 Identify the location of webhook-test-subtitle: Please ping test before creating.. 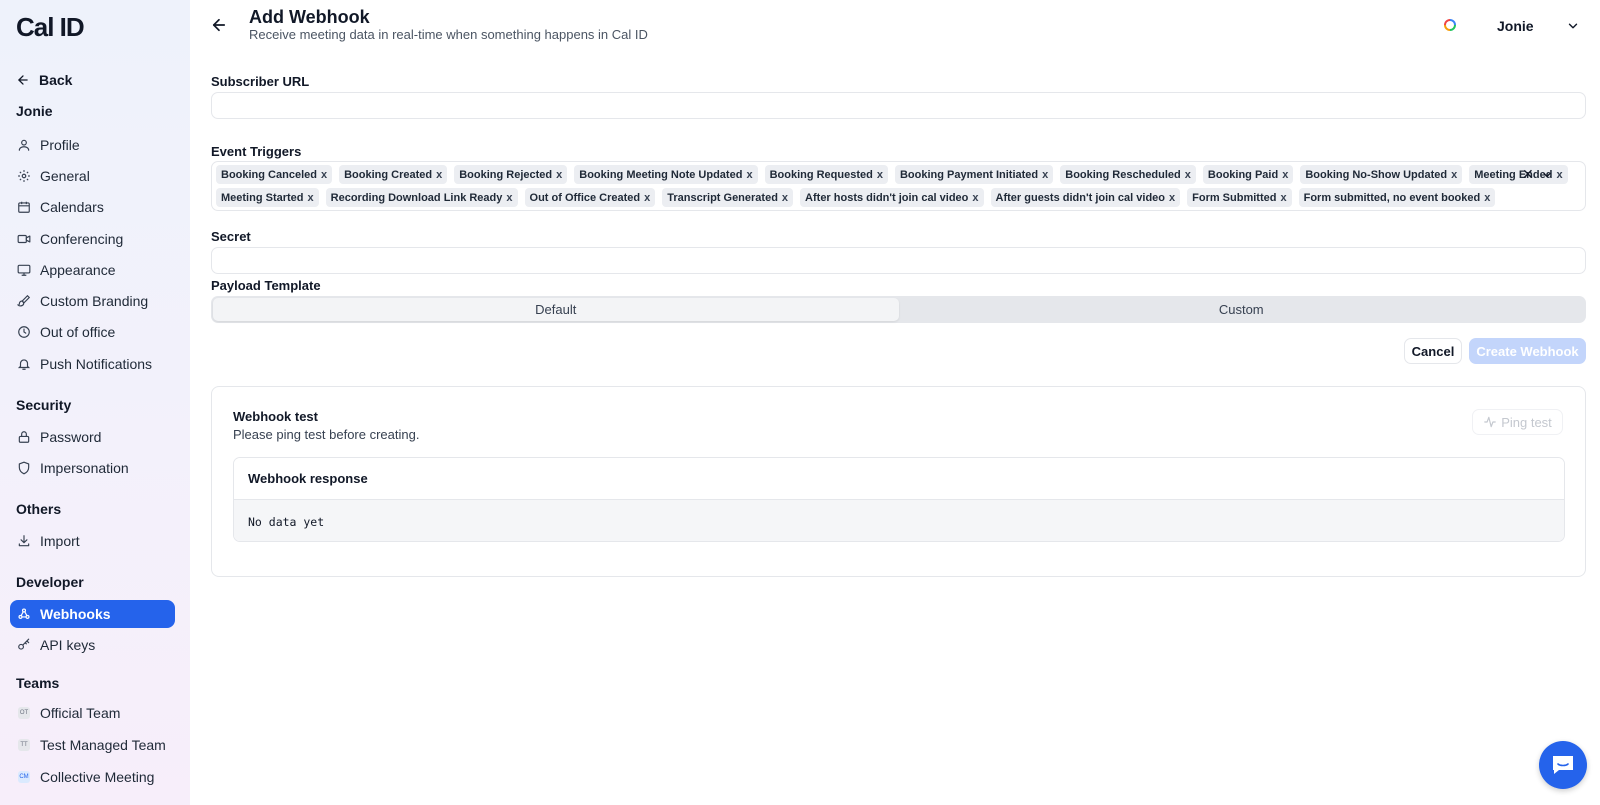
(326, 434).